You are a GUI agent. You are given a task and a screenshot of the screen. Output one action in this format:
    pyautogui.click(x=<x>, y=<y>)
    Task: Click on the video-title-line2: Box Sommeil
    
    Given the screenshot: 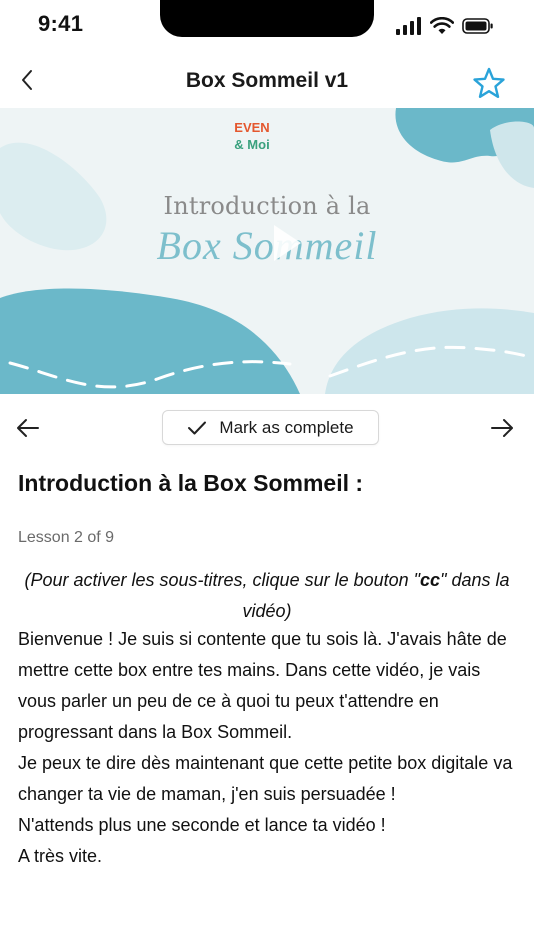 What is the action you would take?
    pyautogui.click(x=267, y=245)
    